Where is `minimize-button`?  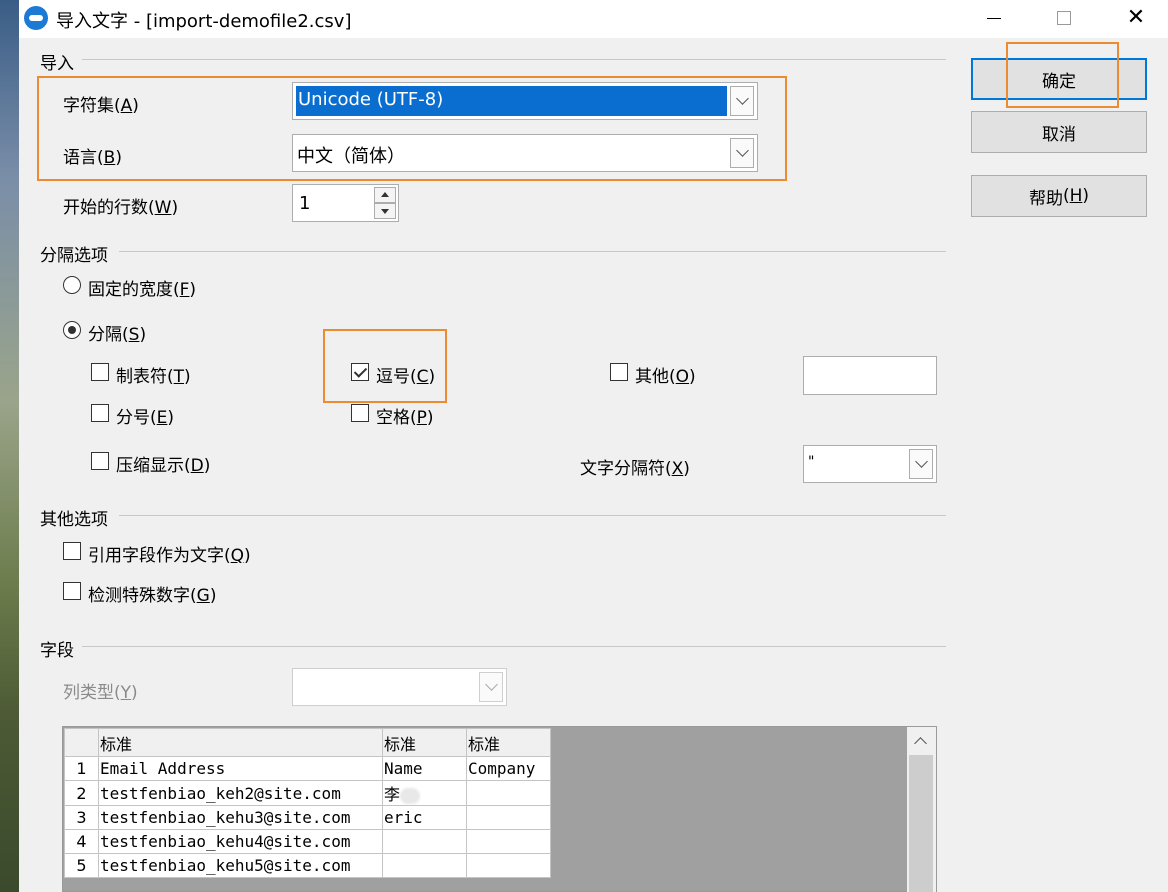 minimize-button is located at coordinates (994, 18).